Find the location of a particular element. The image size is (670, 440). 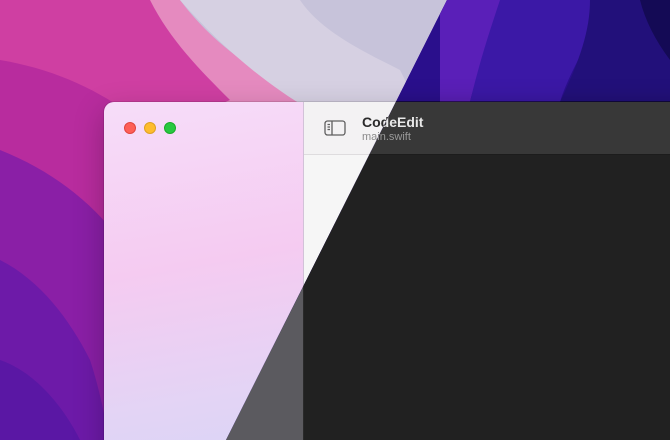

close-button is located at coordinates (130, 128).